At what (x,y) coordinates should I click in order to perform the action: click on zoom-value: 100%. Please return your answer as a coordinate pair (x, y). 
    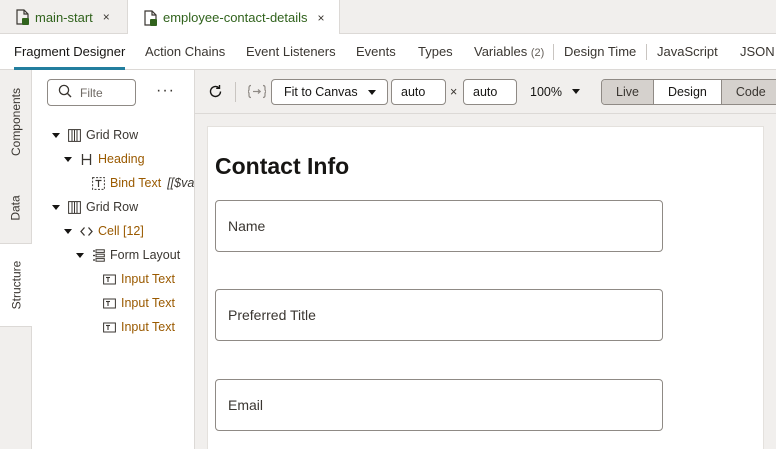
    Looking at the image, I should click on (546, 92).